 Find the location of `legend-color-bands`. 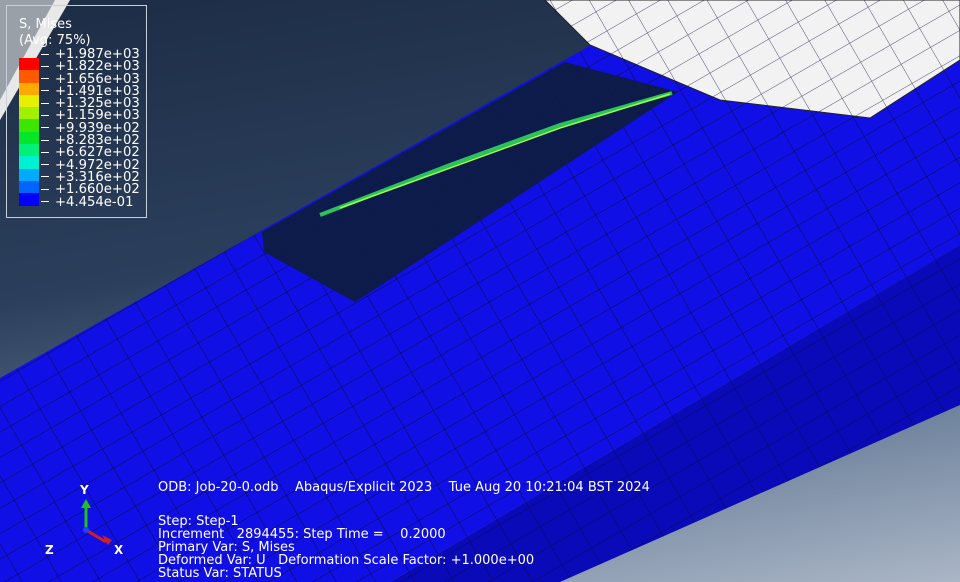

legend-color-bands is located at coordinates (29, 132).